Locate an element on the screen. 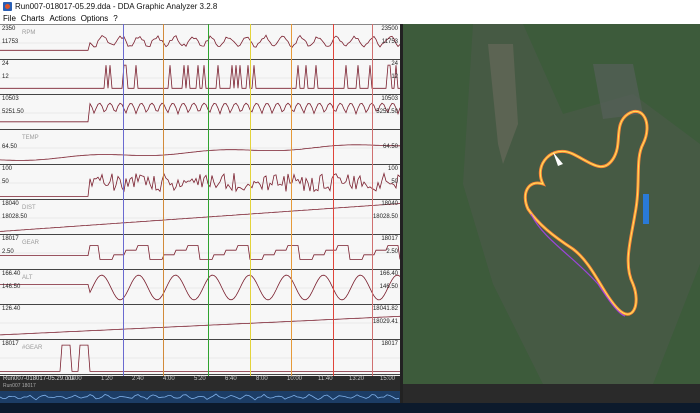 Image resolution: width=700 pixels, height=413 pixels. telemetry-panel: 64.50 64.50 TEMP is located at coordinates (200, 147).